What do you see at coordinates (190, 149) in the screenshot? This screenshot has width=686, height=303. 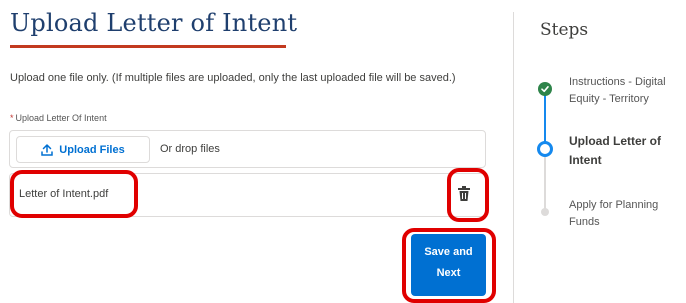 I see `drop-files-text: Or drop files` at bounding box center [190, 149].